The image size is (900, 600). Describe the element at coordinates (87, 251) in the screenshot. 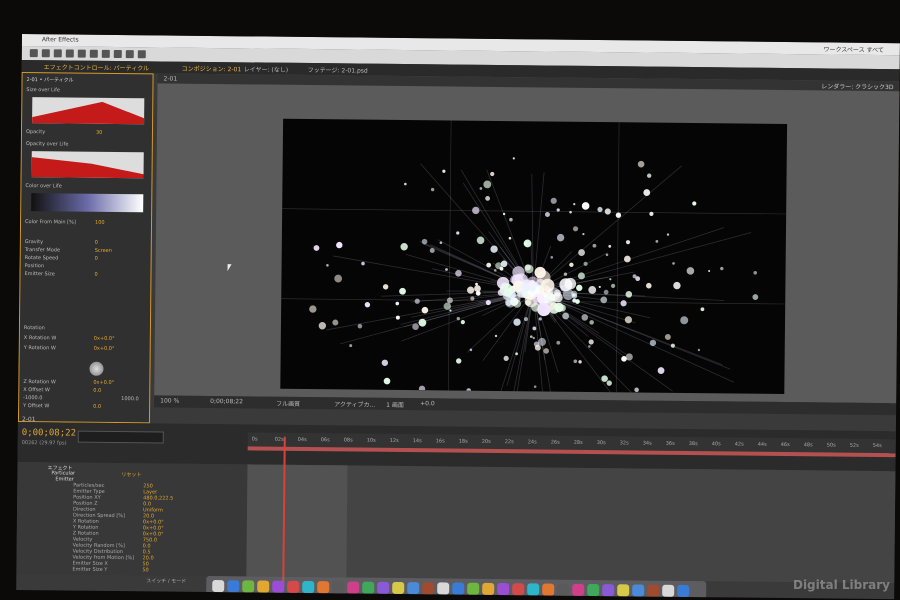

I see `fx-row: Transfer Mode Screen` at that location.